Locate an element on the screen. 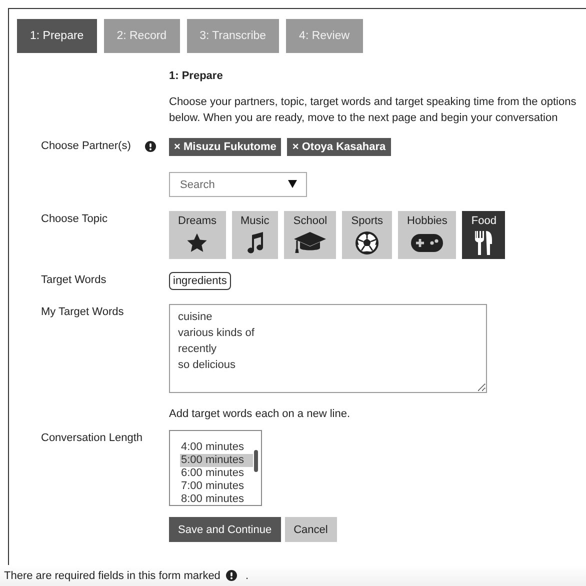  search-dropdown: Search is located at coordinates (238, 184).